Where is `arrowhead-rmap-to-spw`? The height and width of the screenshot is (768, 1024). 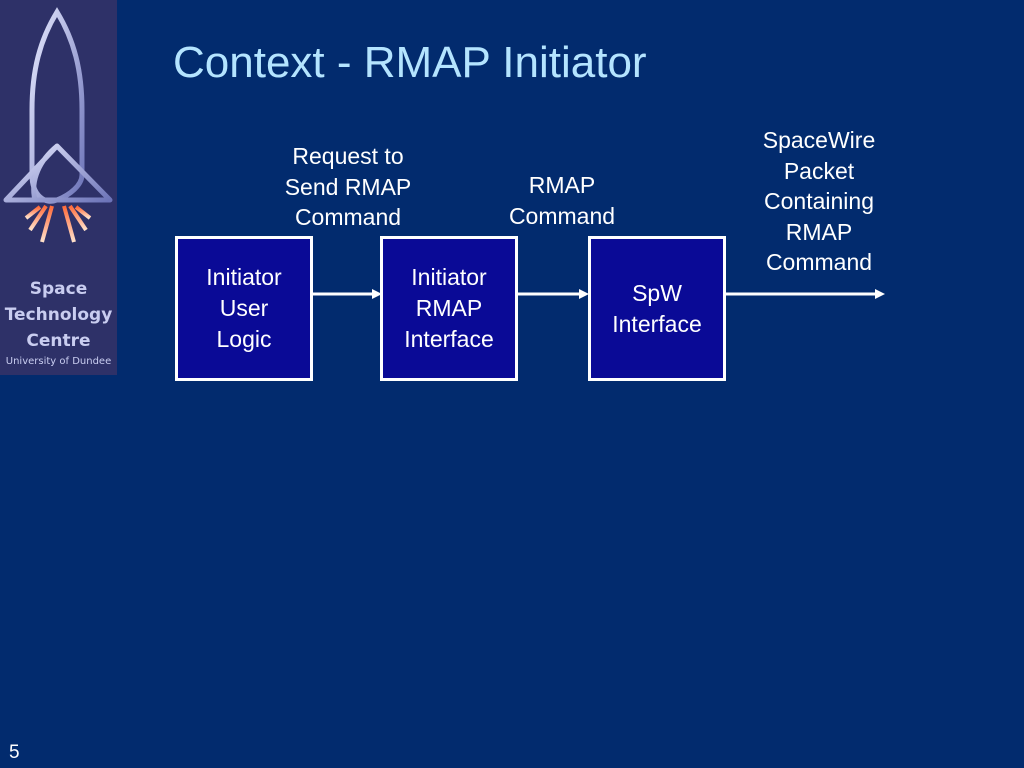 arrowhead-rmap-to-spw is located at coordinates (584, 294).